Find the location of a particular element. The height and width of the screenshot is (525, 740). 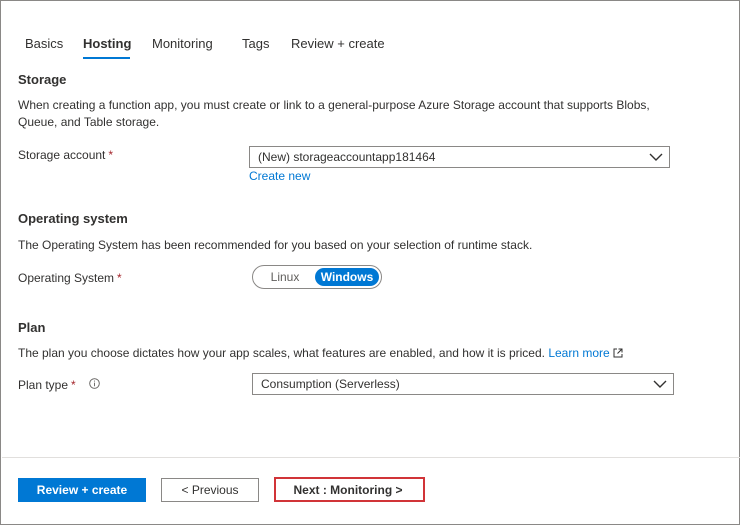

tab-review-create: Review + create is located at coordinates (338, 43).